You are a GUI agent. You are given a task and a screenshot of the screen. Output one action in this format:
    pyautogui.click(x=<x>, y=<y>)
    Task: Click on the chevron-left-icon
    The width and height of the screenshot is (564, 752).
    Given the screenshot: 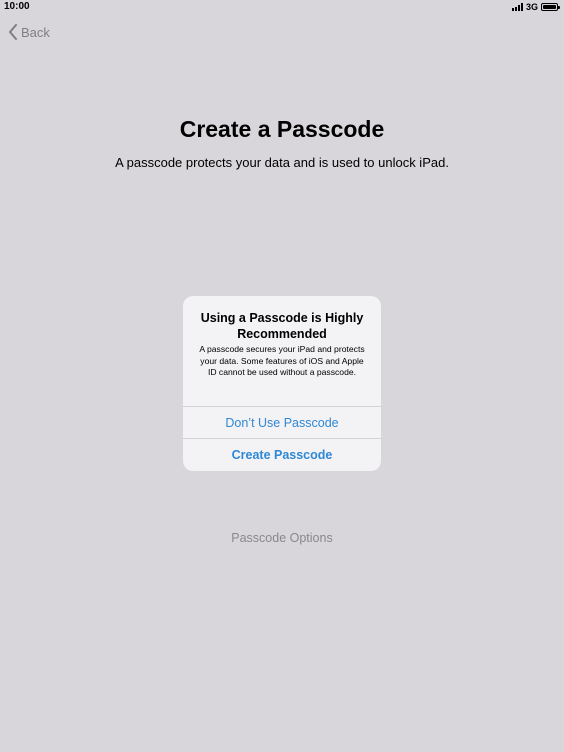 What is the action you would take?
    pyautogui.click(x=13, y=32)
    